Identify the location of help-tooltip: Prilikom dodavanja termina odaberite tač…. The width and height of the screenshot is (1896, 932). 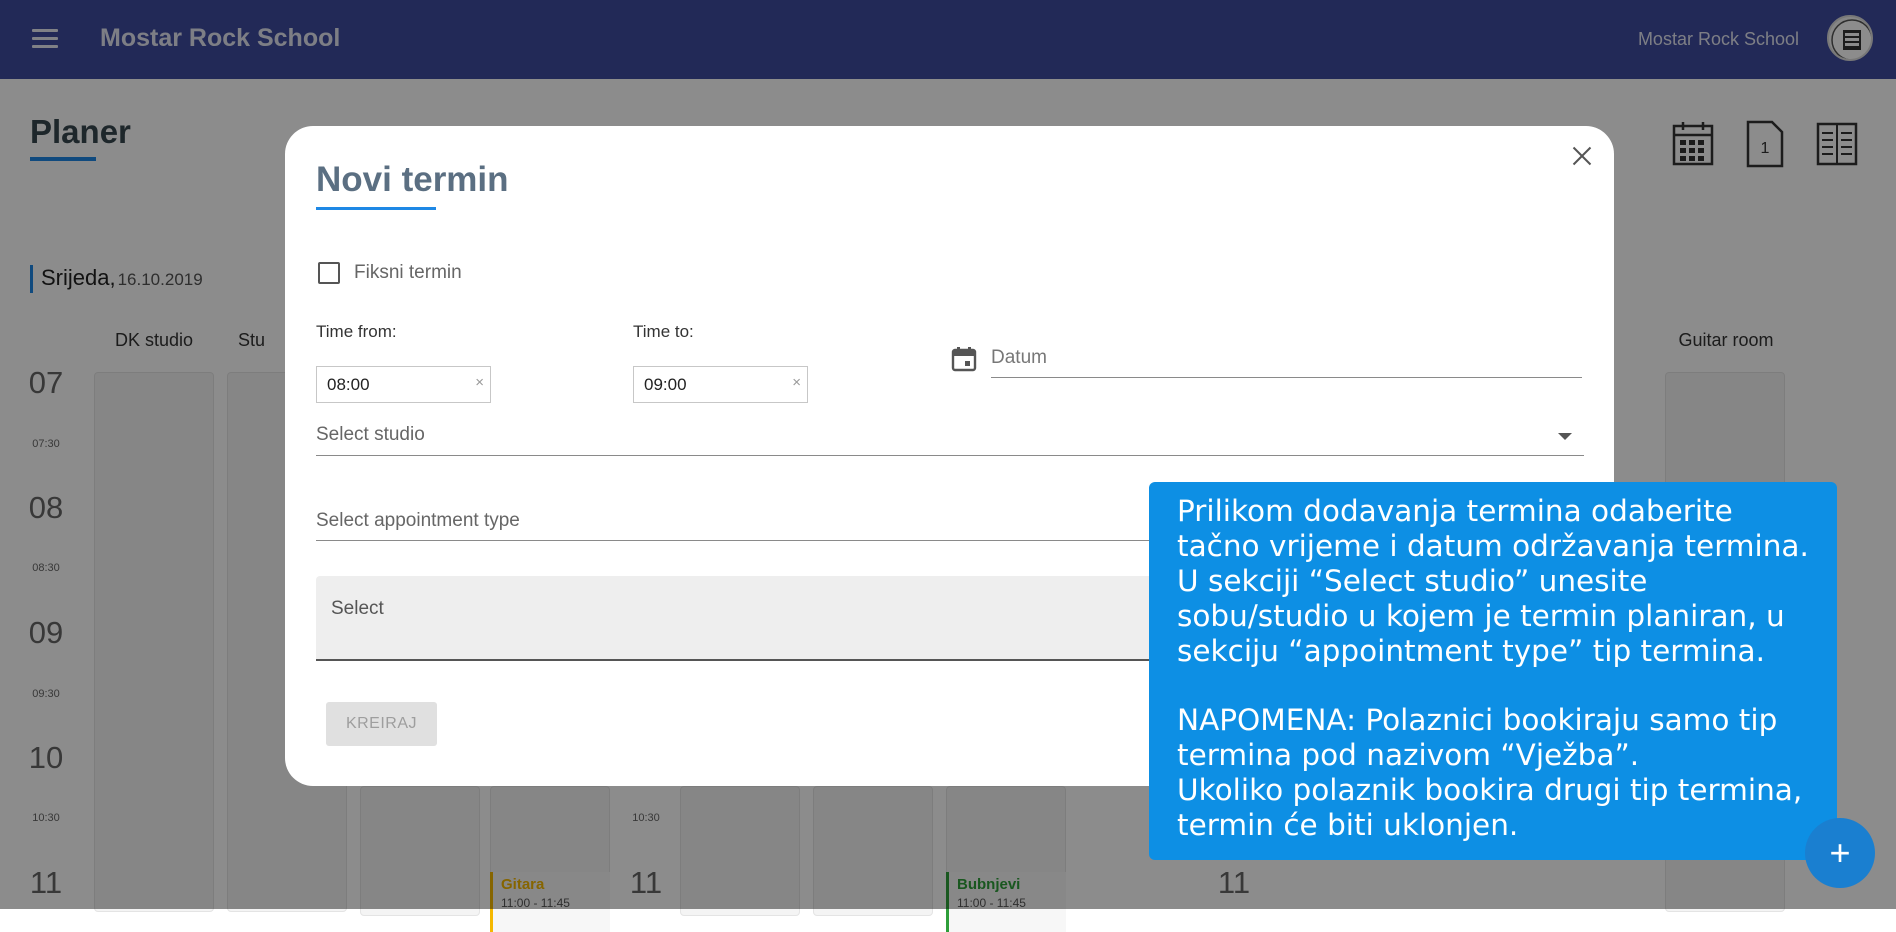
(1493, 671).